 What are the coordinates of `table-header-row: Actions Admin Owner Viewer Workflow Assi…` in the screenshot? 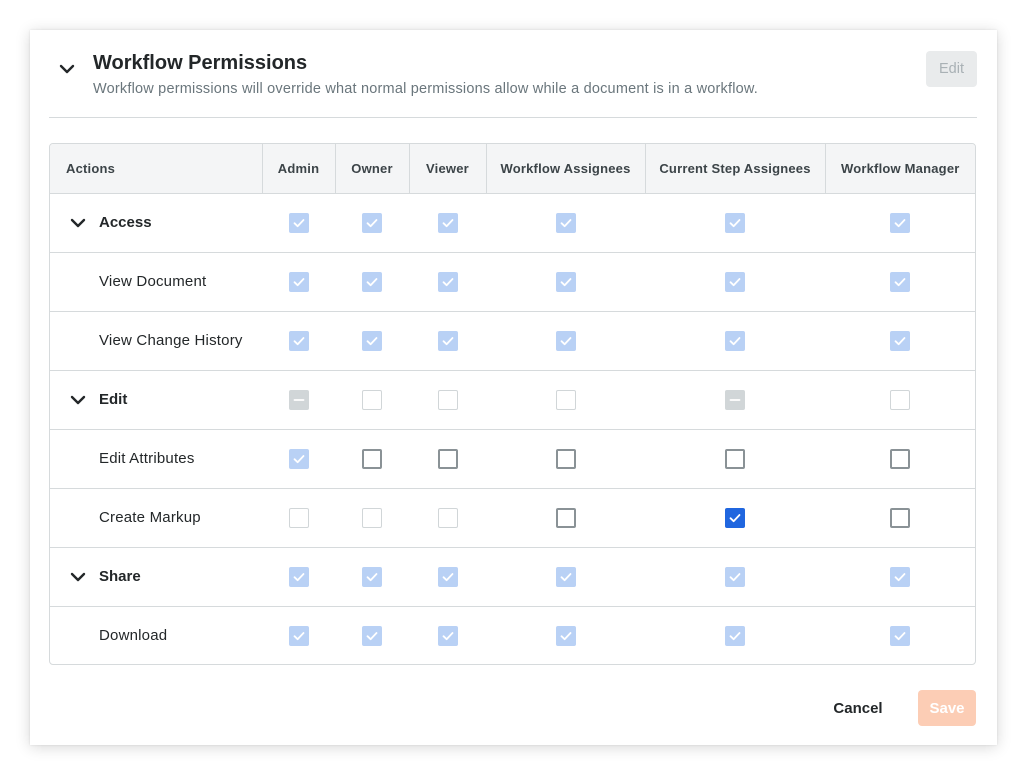 It's located at (512, 168).